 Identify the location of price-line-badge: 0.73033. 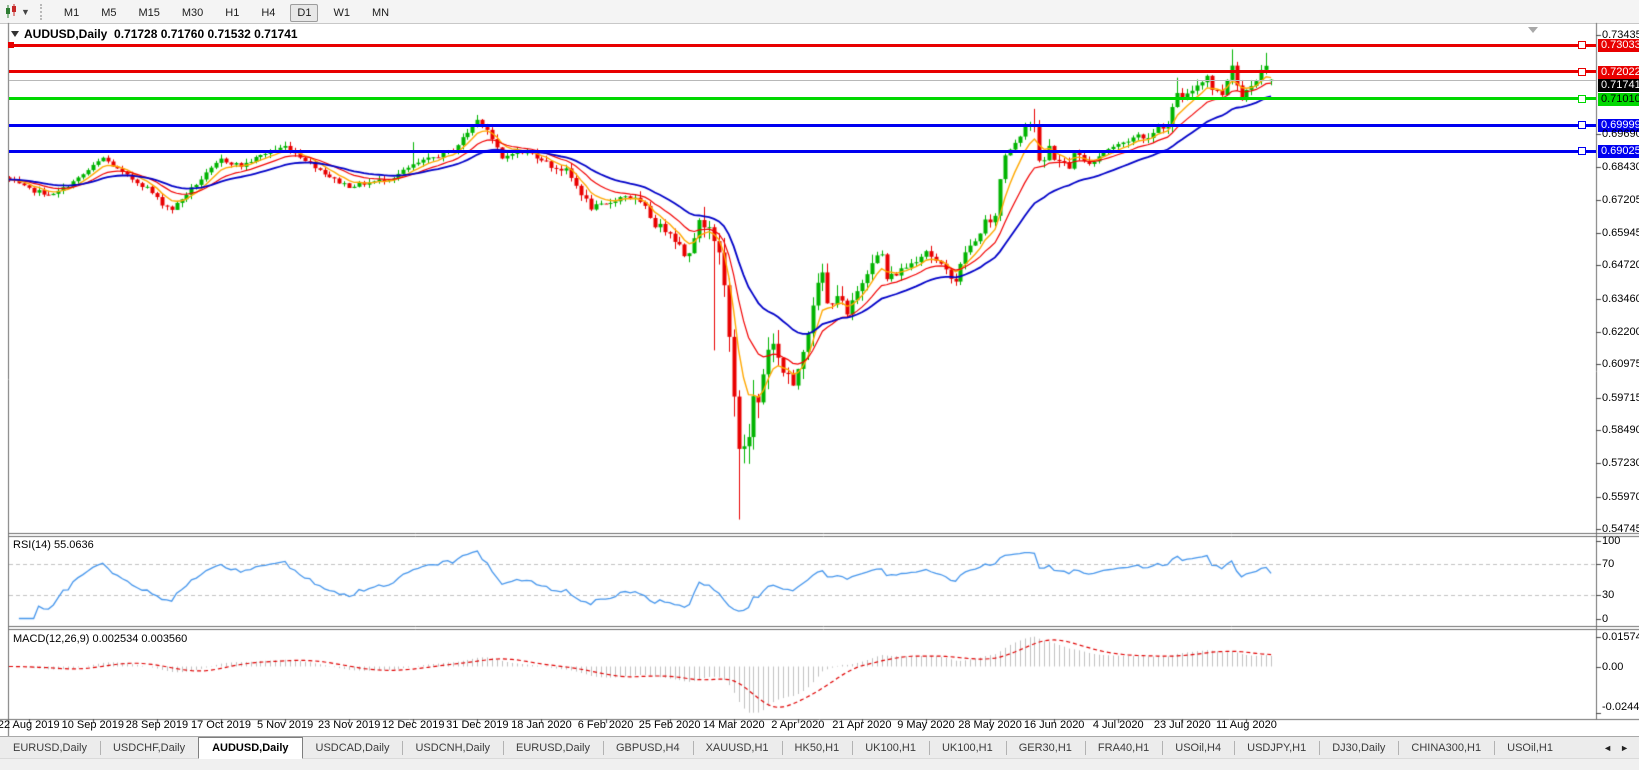
(1618, 46).